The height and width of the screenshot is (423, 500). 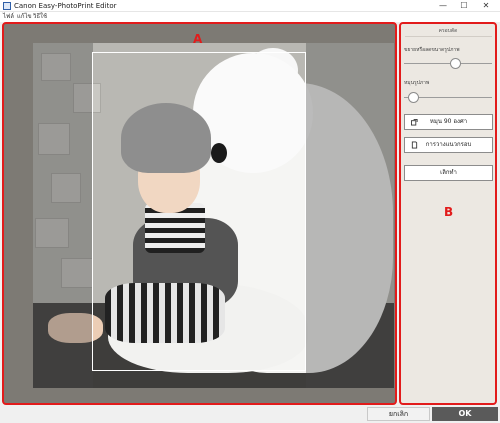 I want to click on reset-label: เลิกทำ, so click(x=448, y=172).